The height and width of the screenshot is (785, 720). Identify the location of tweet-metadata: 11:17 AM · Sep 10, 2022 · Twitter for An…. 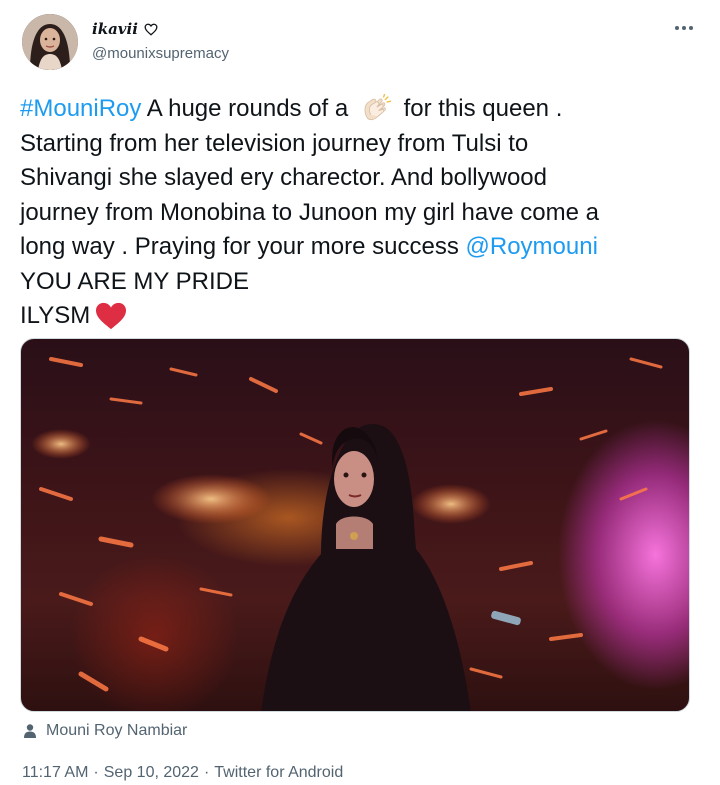
(182, 773).